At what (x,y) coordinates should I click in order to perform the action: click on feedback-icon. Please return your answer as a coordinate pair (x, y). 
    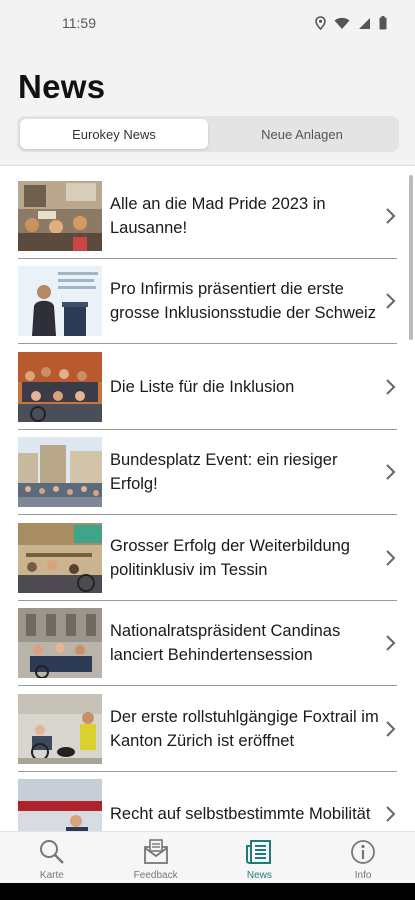
    Looking at the image, I should click on (155, 851).